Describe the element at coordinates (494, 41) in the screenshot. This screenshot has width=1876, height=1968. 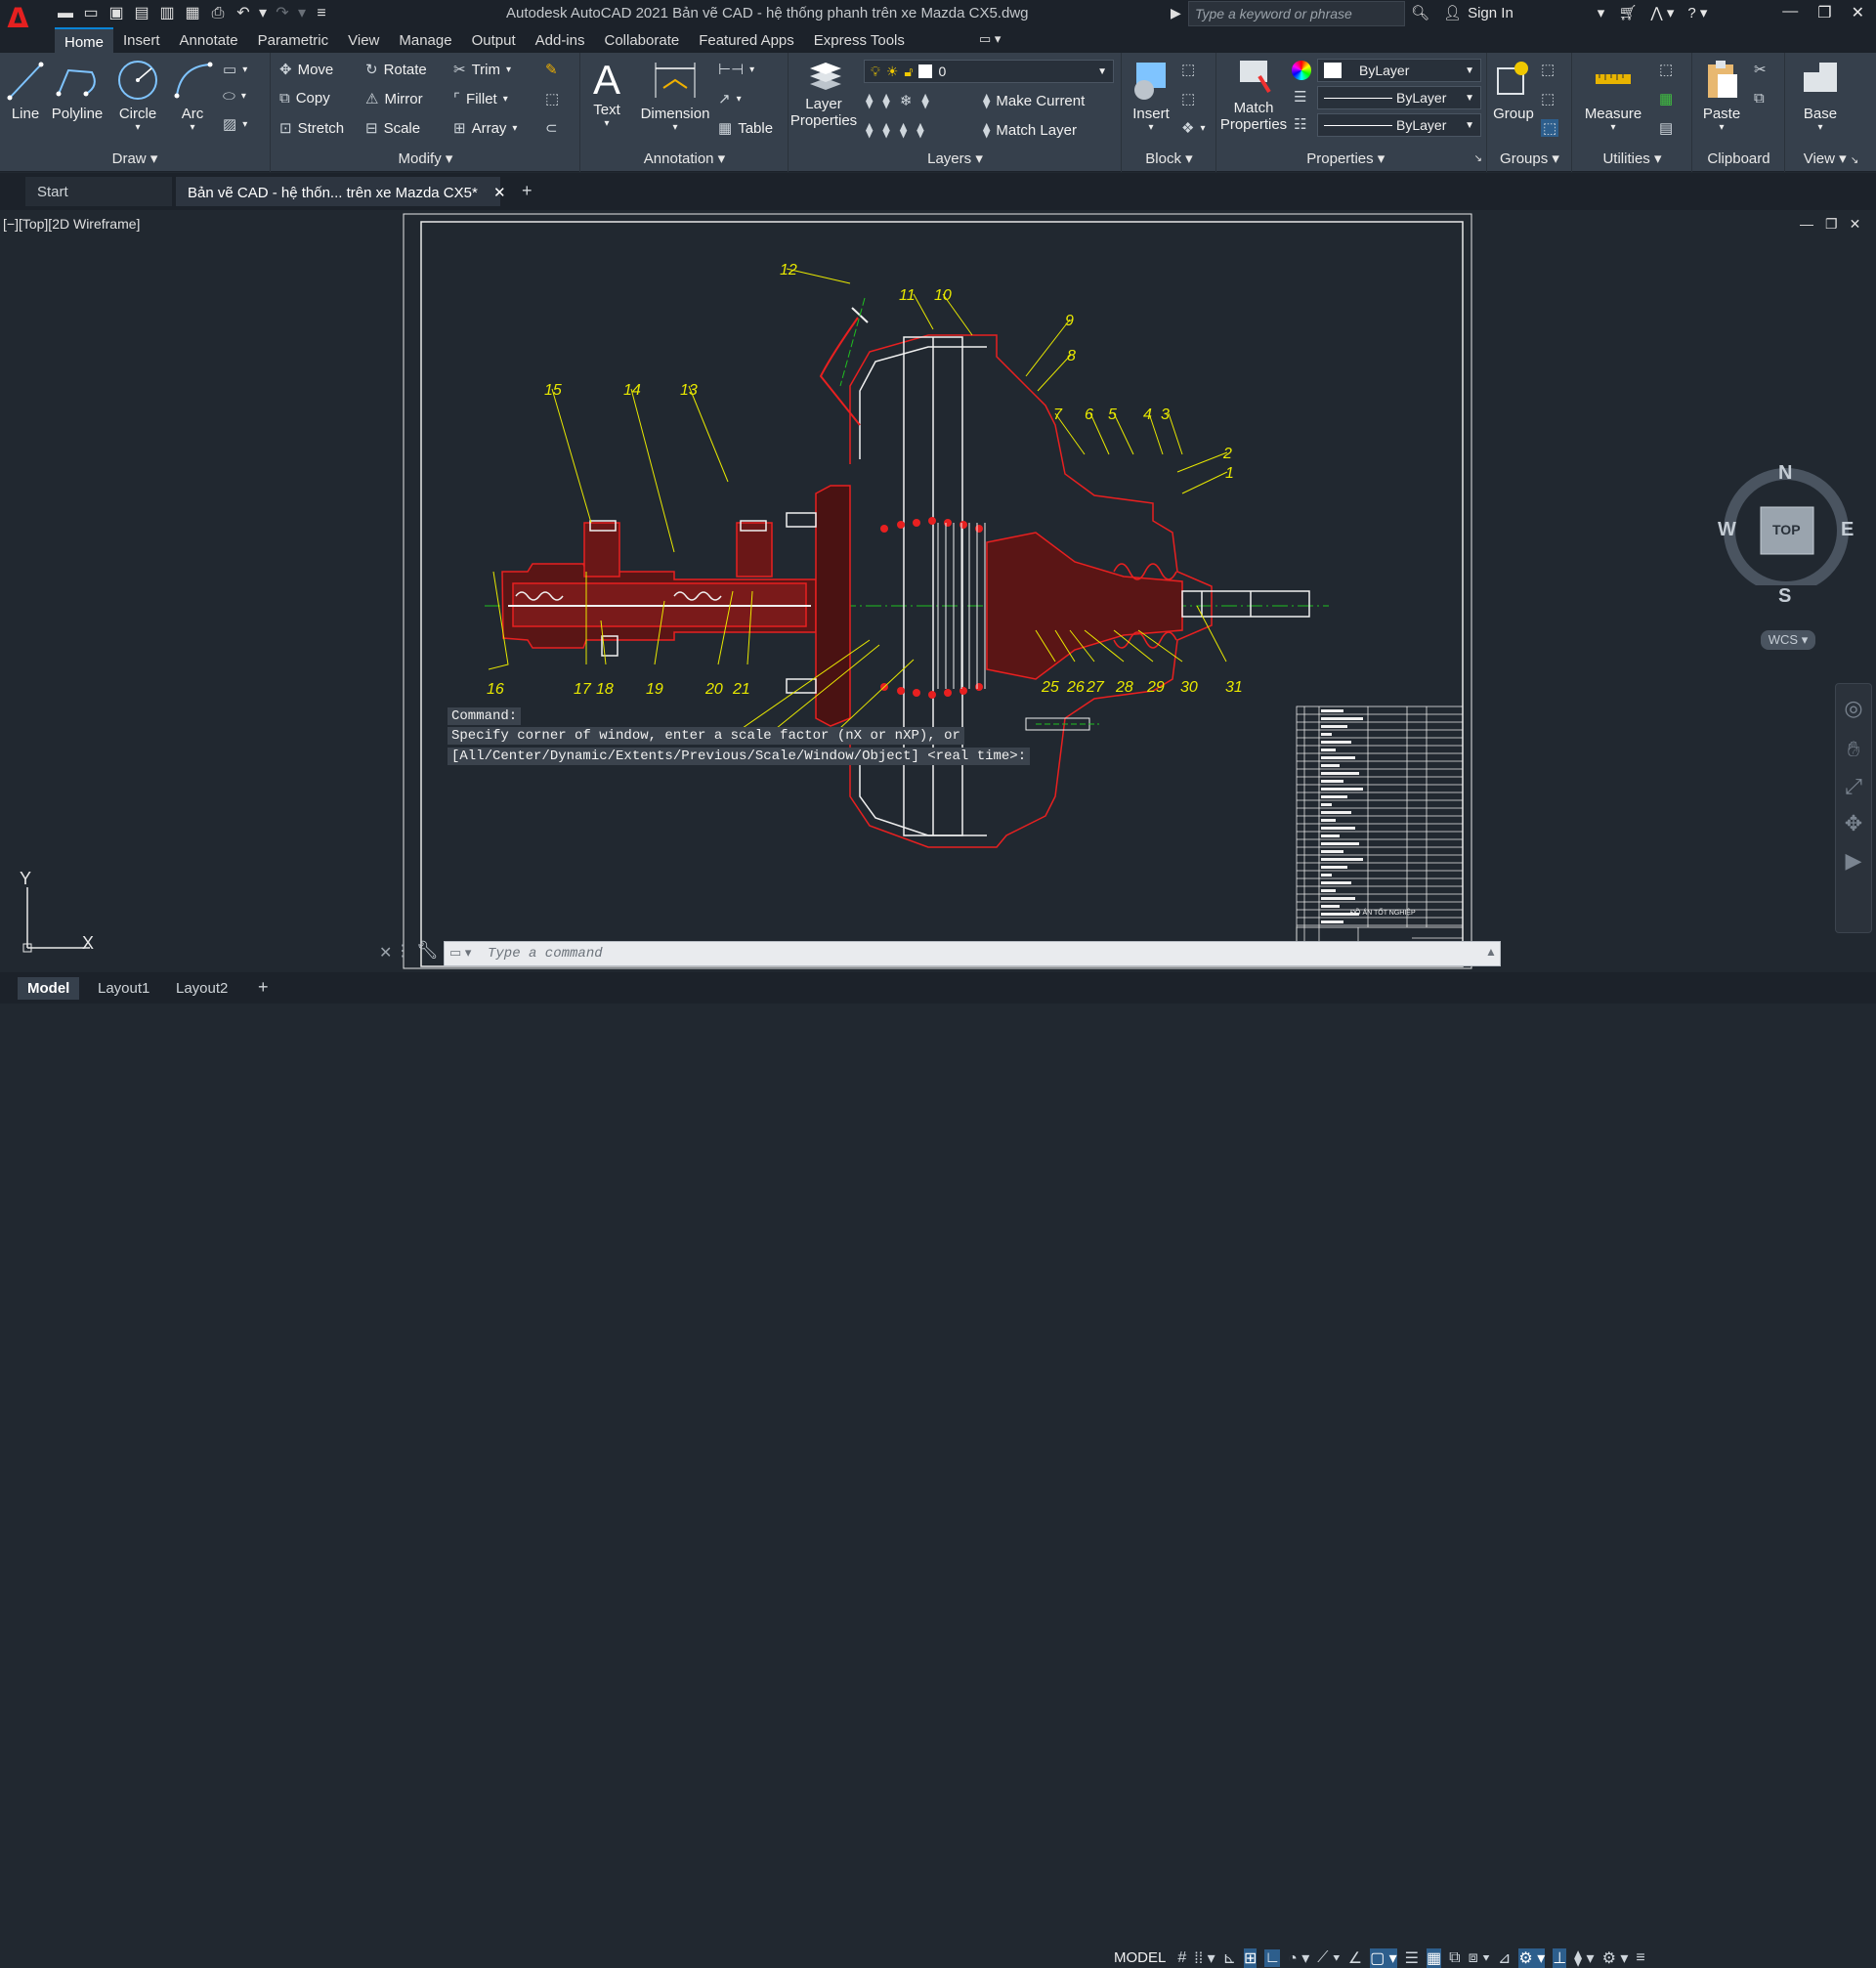
I see `ribbon-tab-output: Output` at that location.